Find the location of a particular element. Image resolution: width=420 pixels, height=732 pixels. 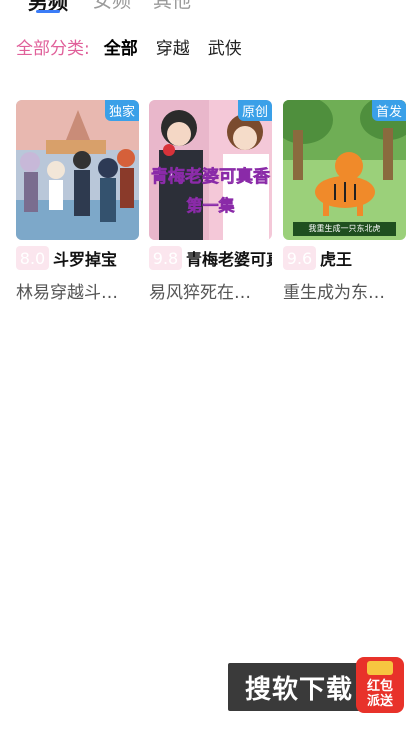

red-envelope-label-2: 派送 is located at coordinates (379, 701).